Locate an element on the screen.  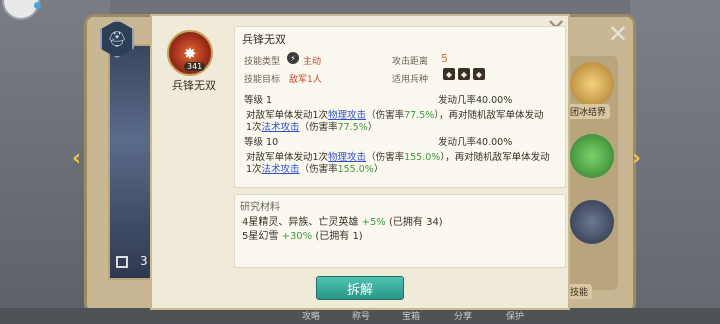
cavalry-icon: ◆ is located at coordinates (449, 74).